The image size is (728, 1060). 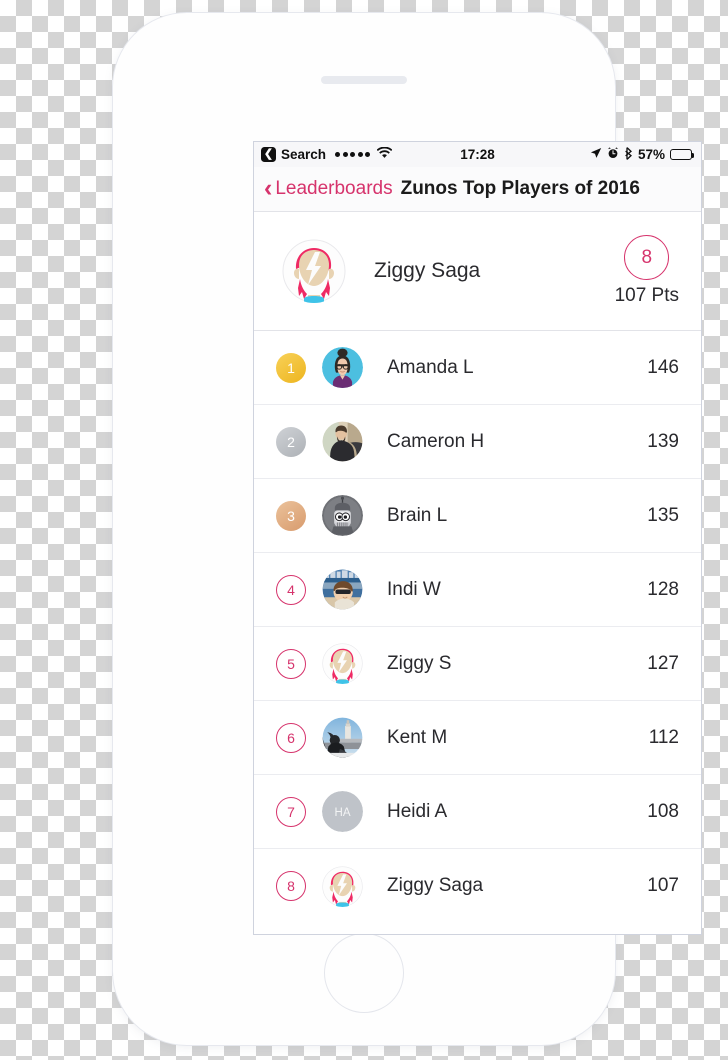 I want to click on chevron-left-icon: ❮, so click(x=268, y=154).